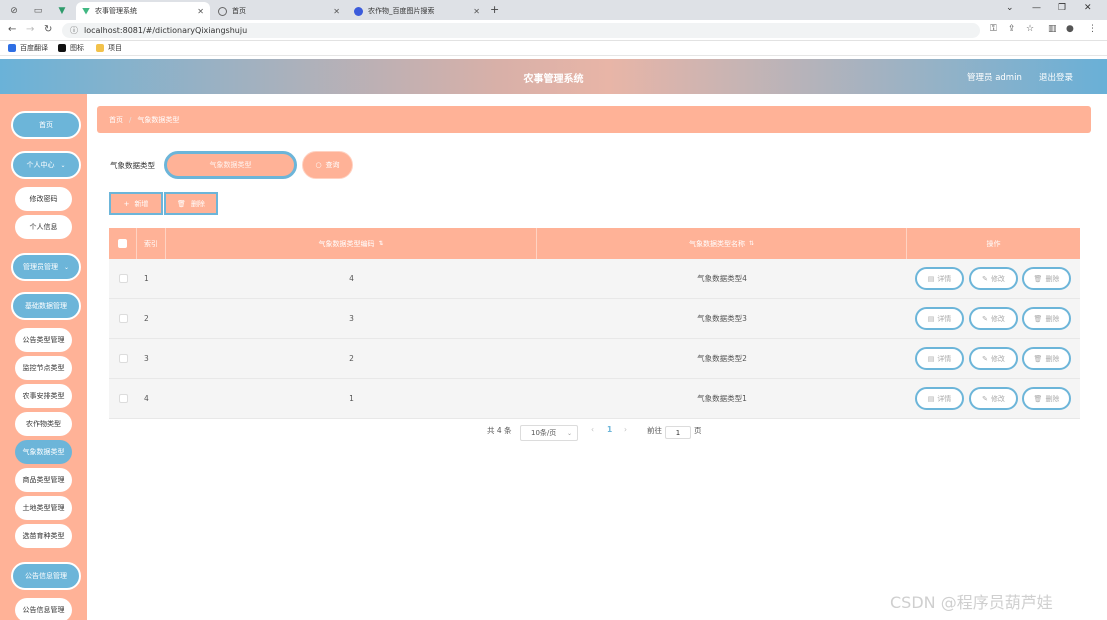  Describe the element at coordinates (166, 30) in the screenshot. I see `url-text: localhost:8081/#/dictionaryQixiangshuju` at that location.